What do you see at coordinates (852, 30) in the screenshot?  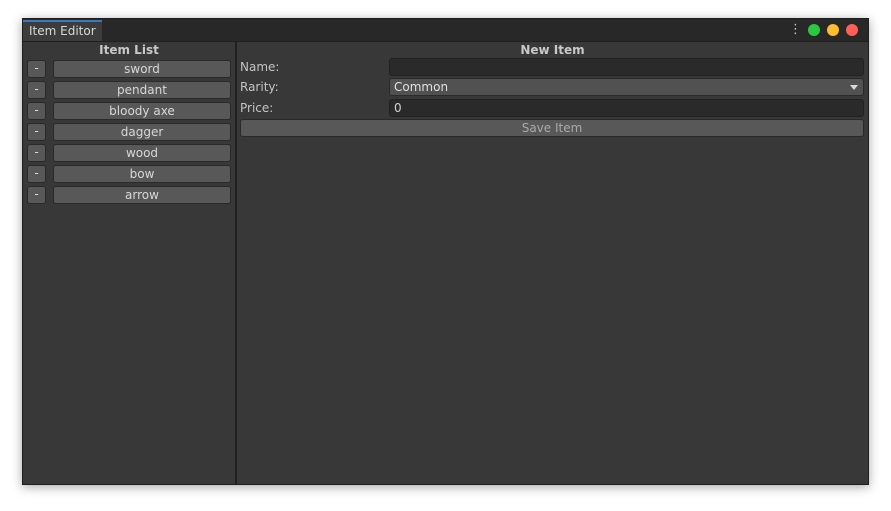 I see `close-button` at bounding box center [852, 30].